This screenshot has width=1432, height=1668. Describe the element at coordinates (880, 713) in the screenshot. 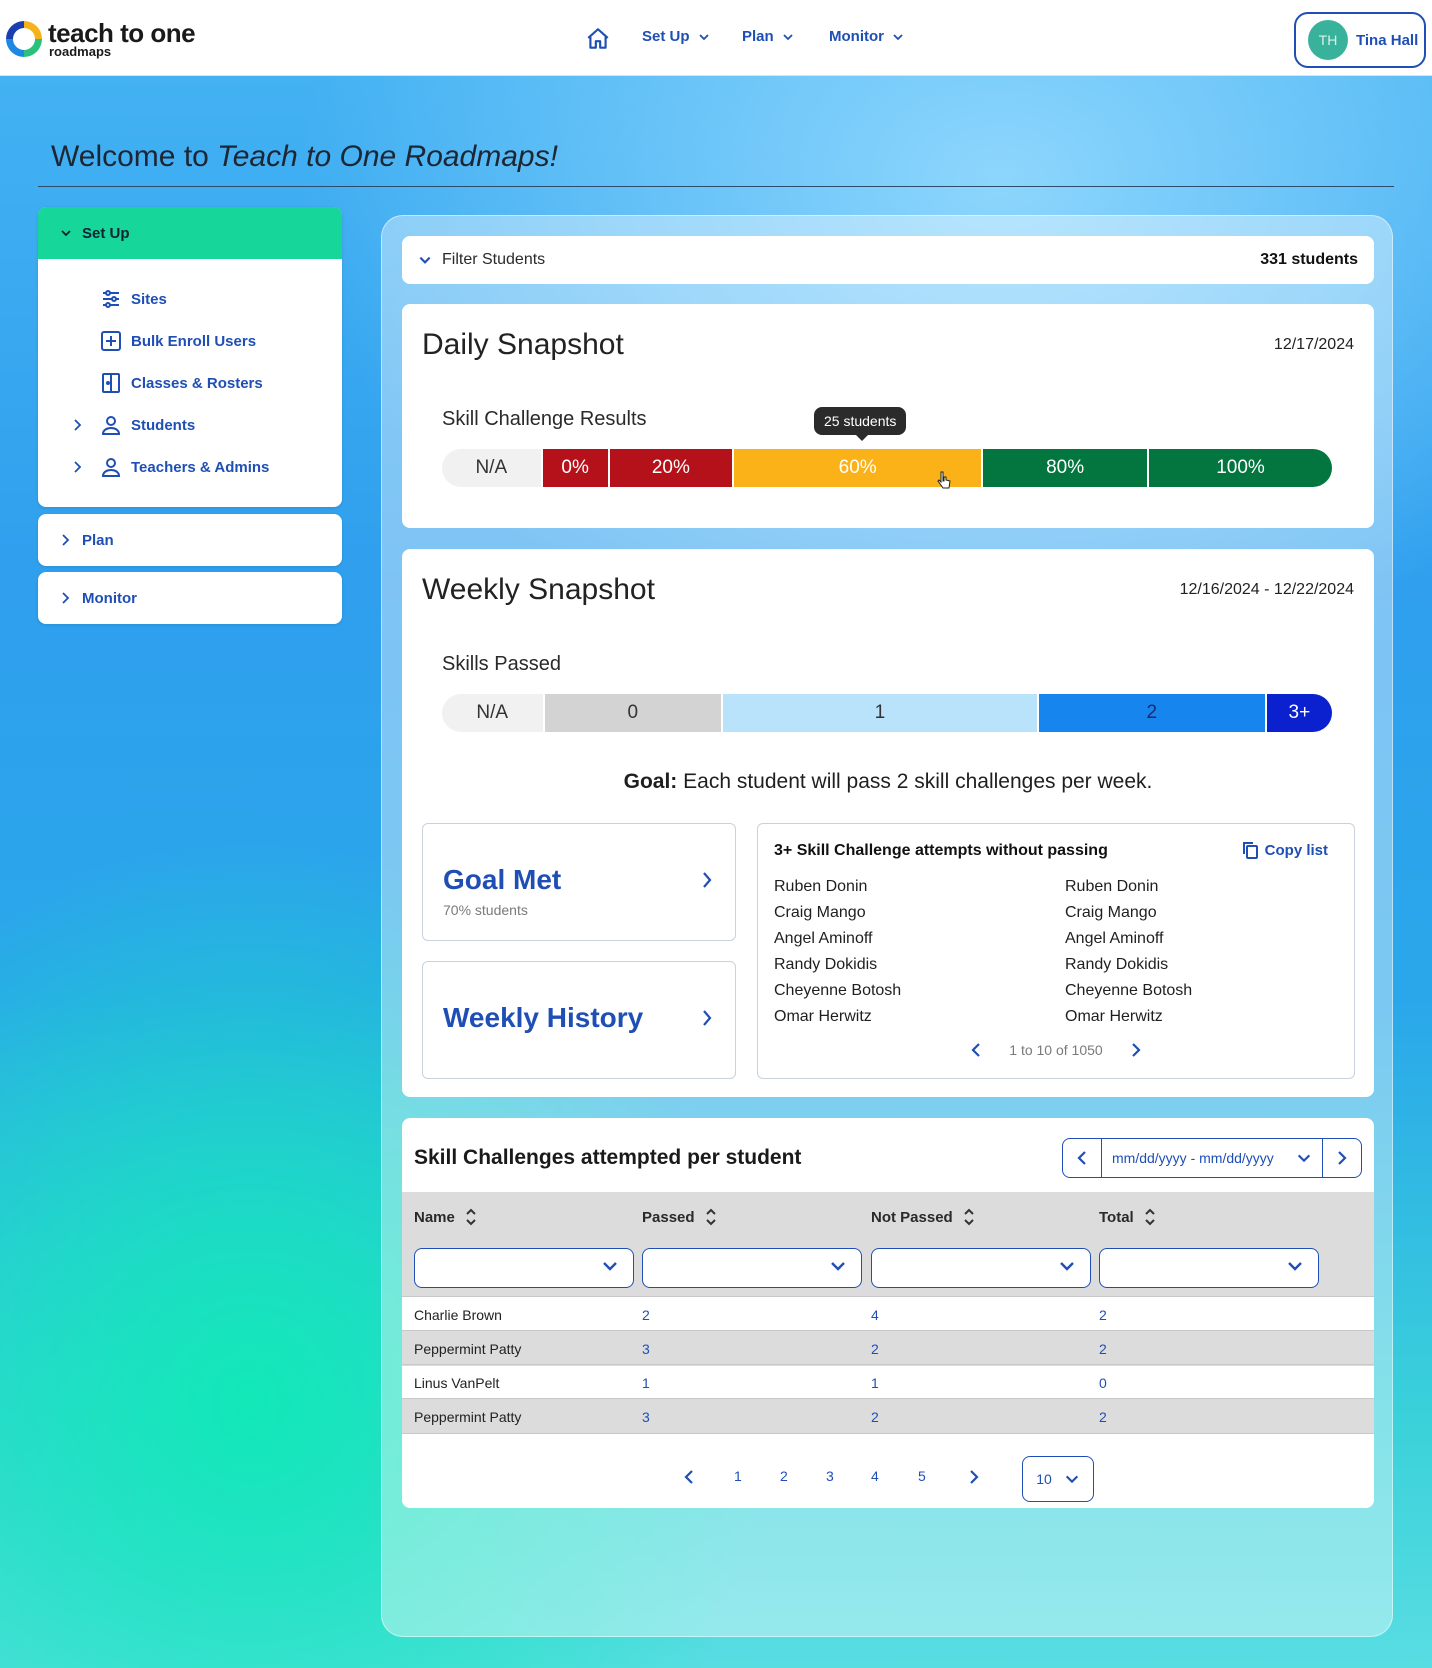

I see `skills-passed-segment: 1` at that location.